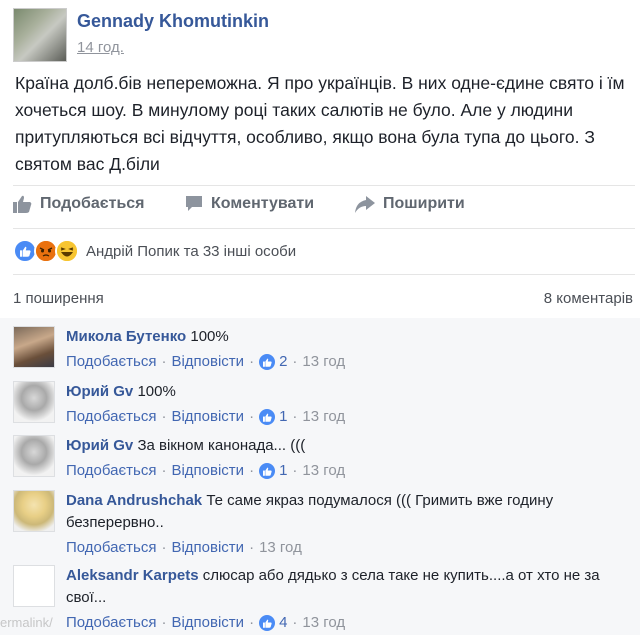  Describe the element at coordinates (22, 204) in the screenshot. I see `thumbs-up-icon` at that location.